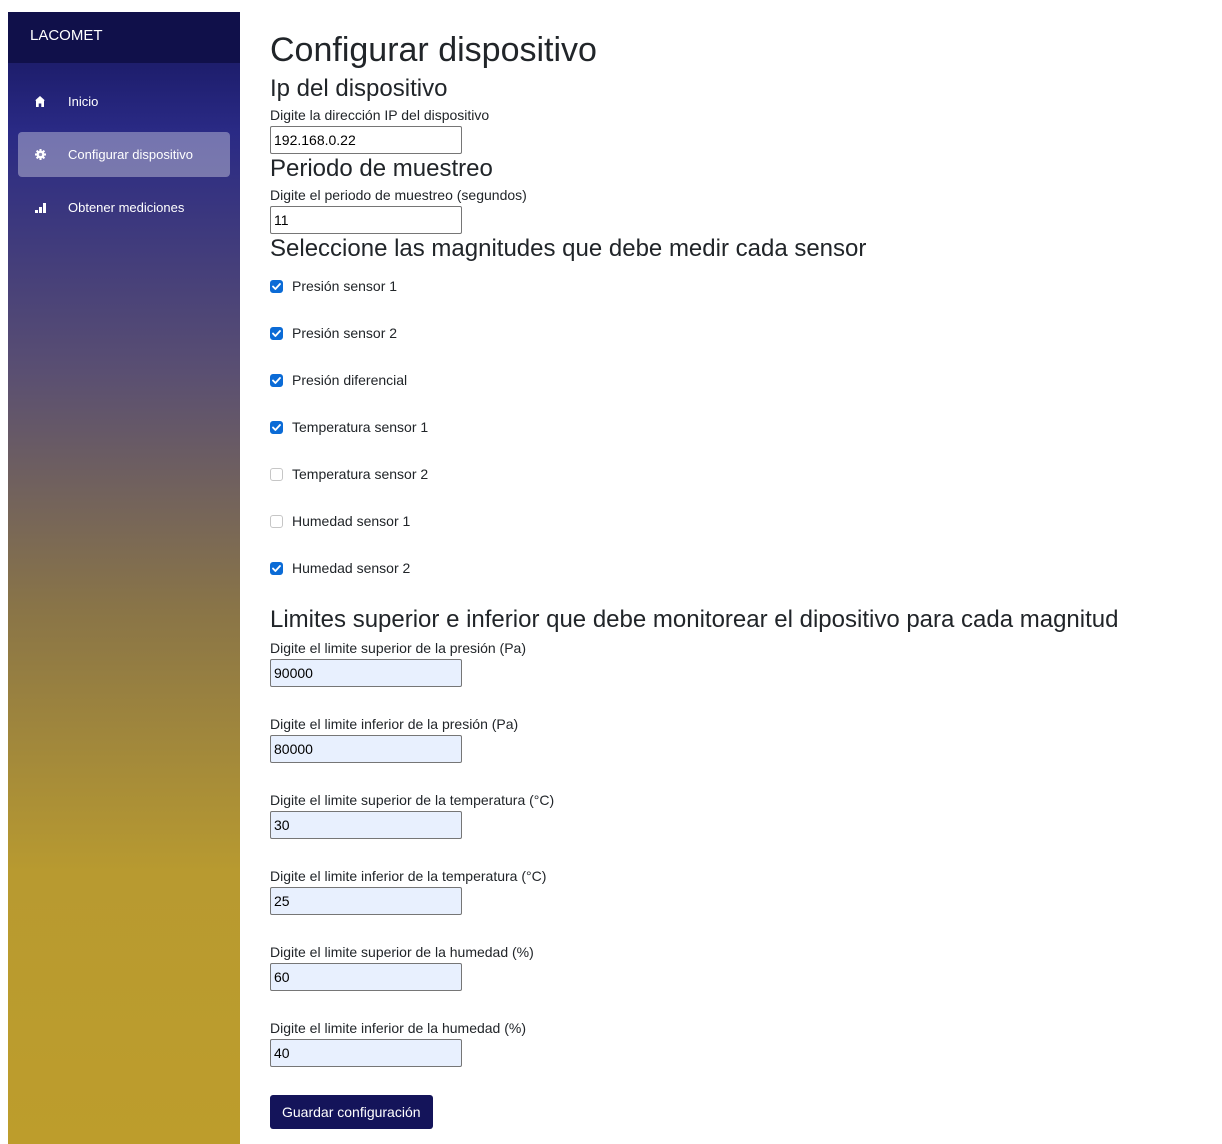  Describe the element at coordinates (124, 101) in the screenshot. I see `sidebar-item-inicio: Inicio` at that location.